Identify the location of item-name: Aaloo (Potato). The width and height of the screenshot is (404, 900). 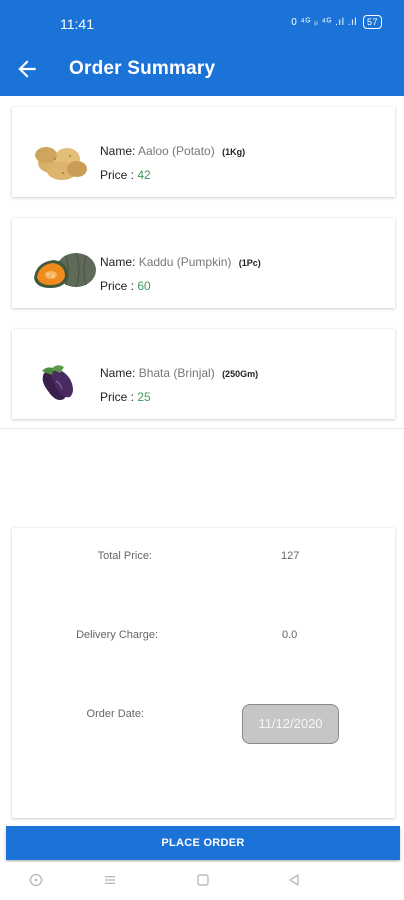
(176, 151).